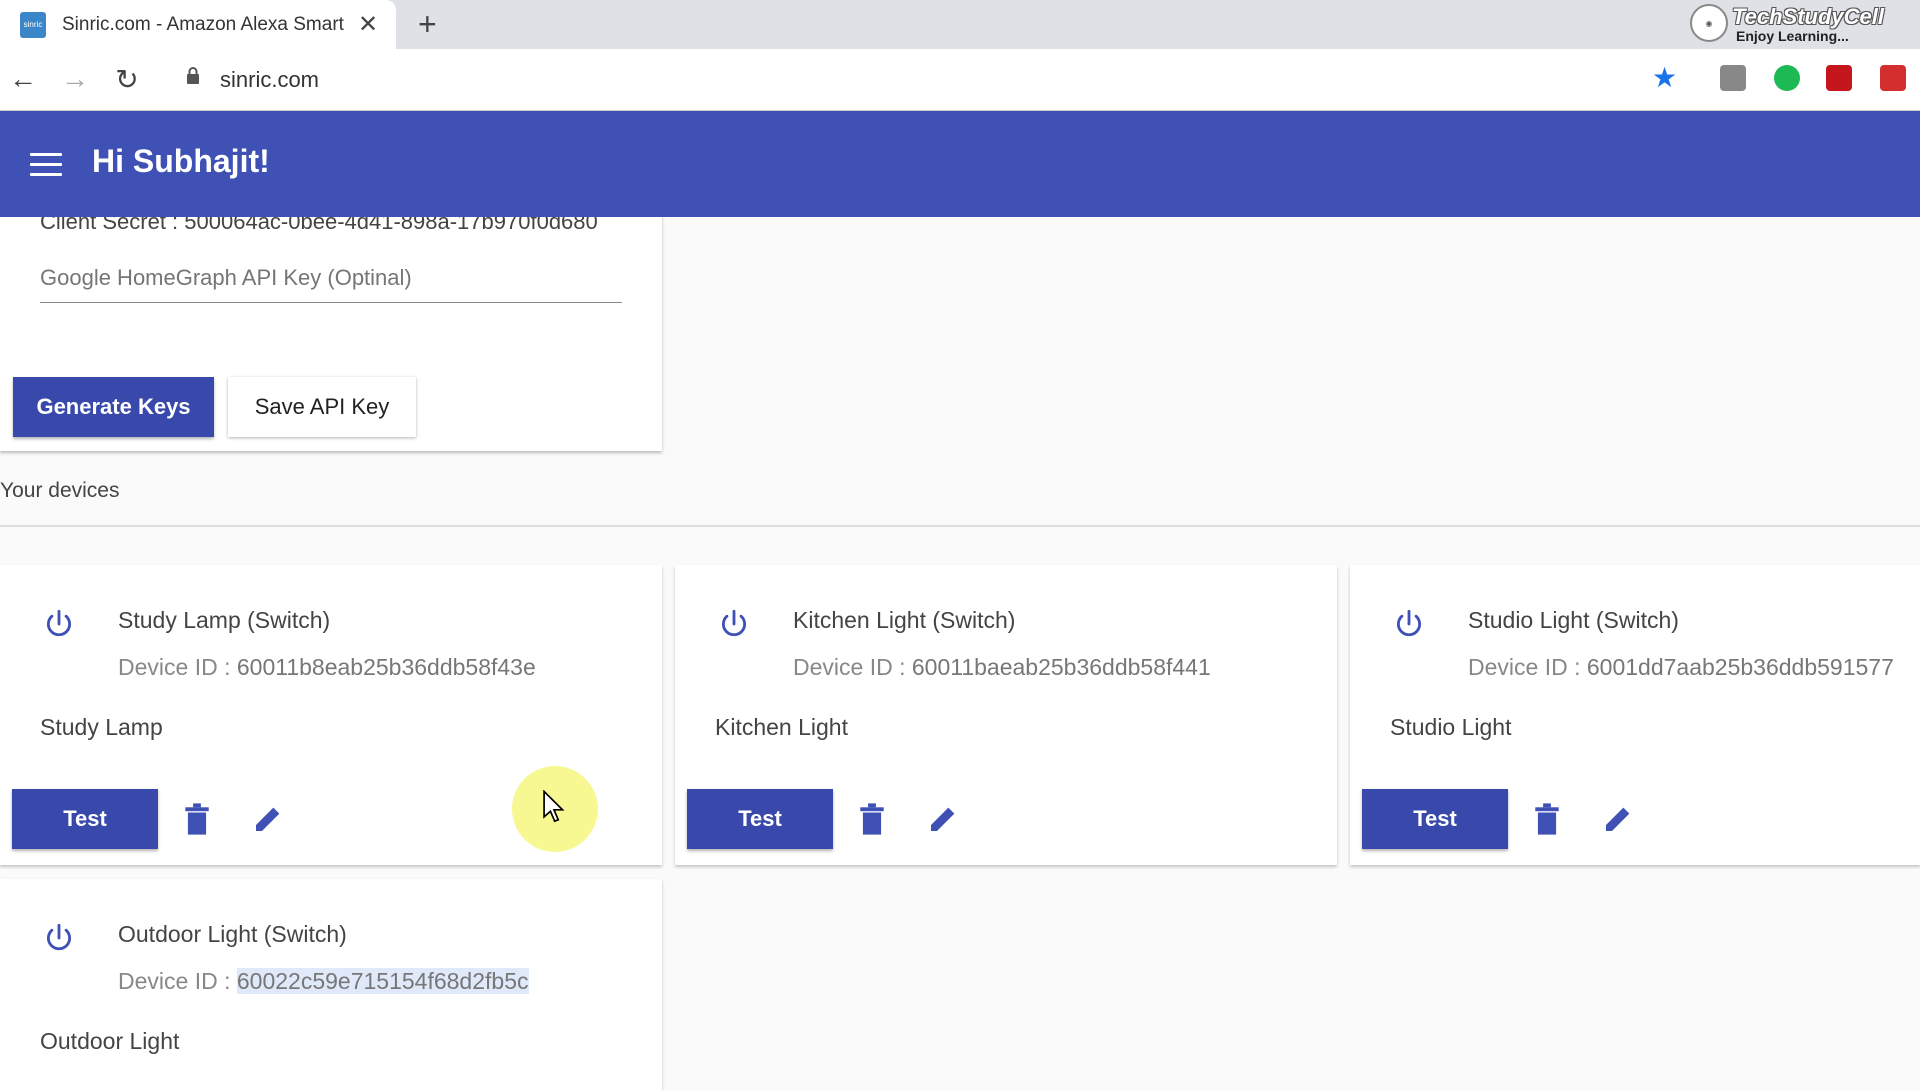  Describe the element at coordinates (1893, 78) in the screenshot. I see `flash-extension-icon` at that location.